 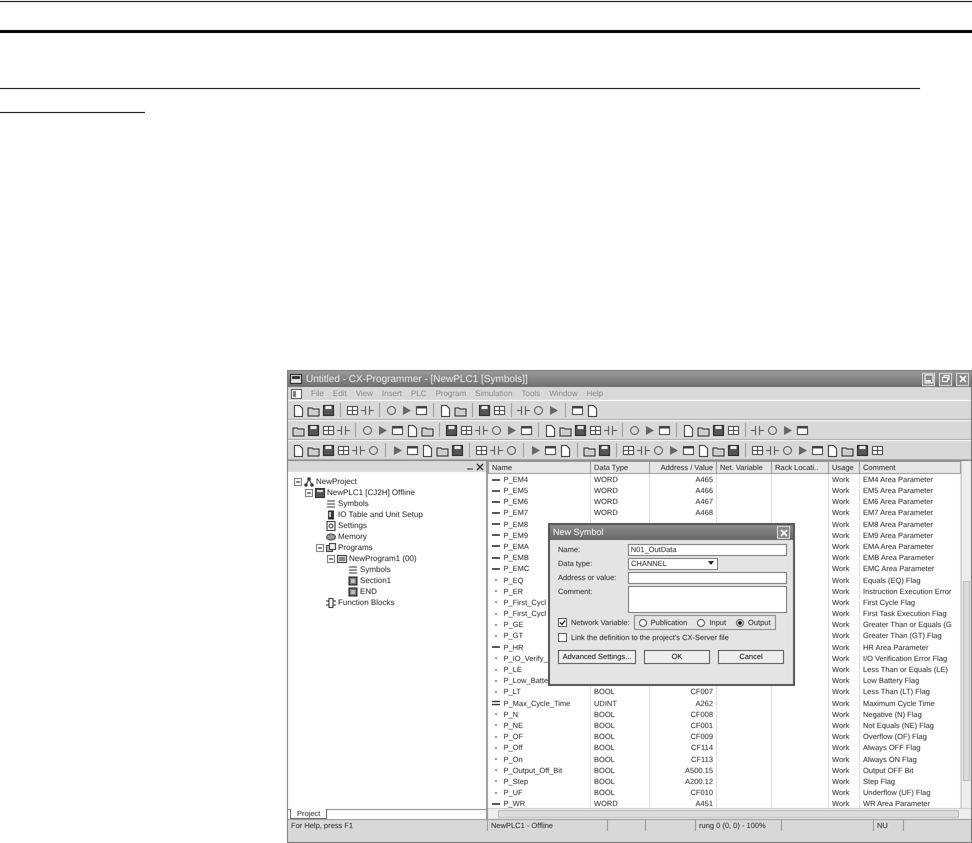 What do you see at coordinates (711, 563) in the screenshot?
I see `caret-icon` at bounding box center [711, 563].